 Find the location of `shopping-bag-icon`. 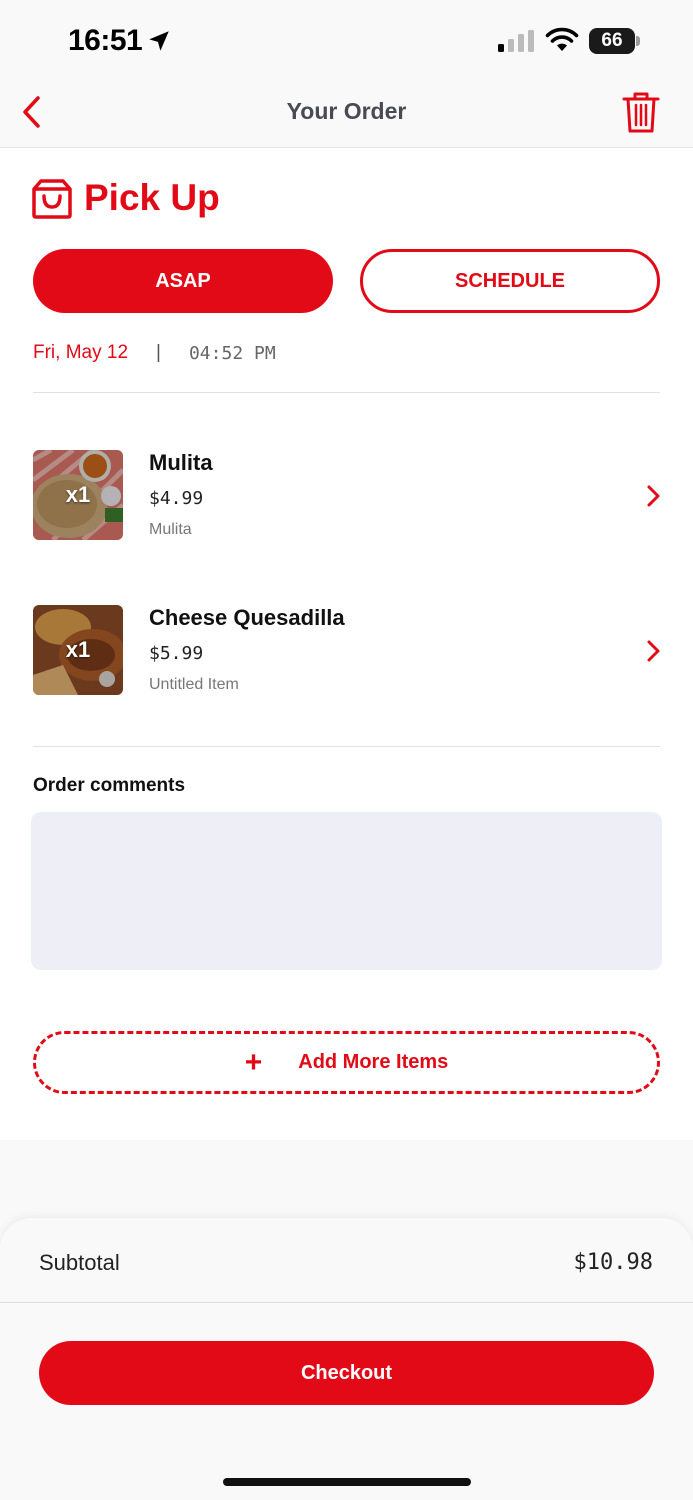

shopping-bag-icon is located at coordinates (52, 199).